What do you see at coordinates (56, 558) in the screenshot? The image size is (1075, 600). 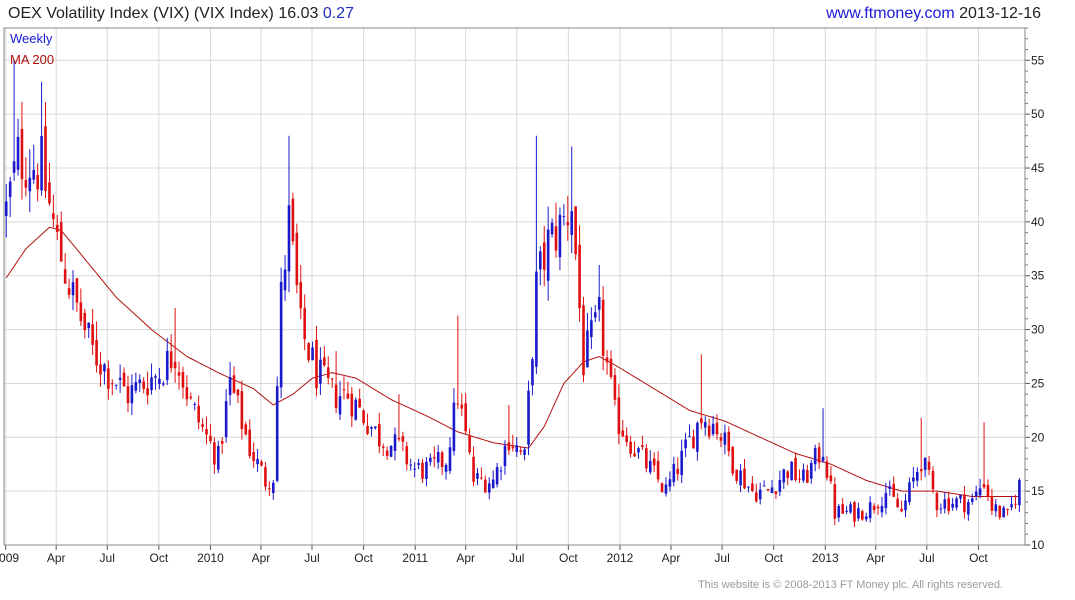 I see `x-tick-label: Apr` at bounding box center [56, 558].